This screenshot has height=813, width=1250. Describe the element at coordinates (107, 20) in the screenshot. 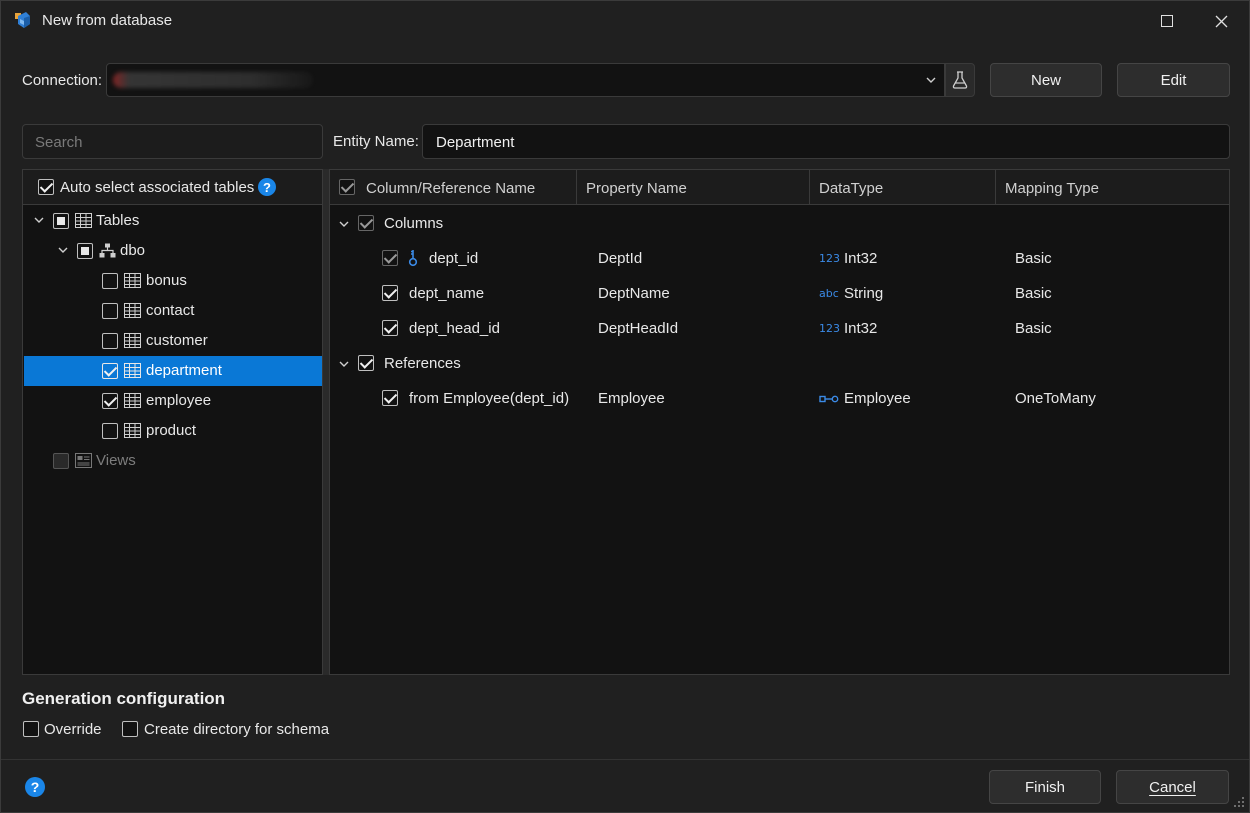

I see `window-title: New from database` at that location.